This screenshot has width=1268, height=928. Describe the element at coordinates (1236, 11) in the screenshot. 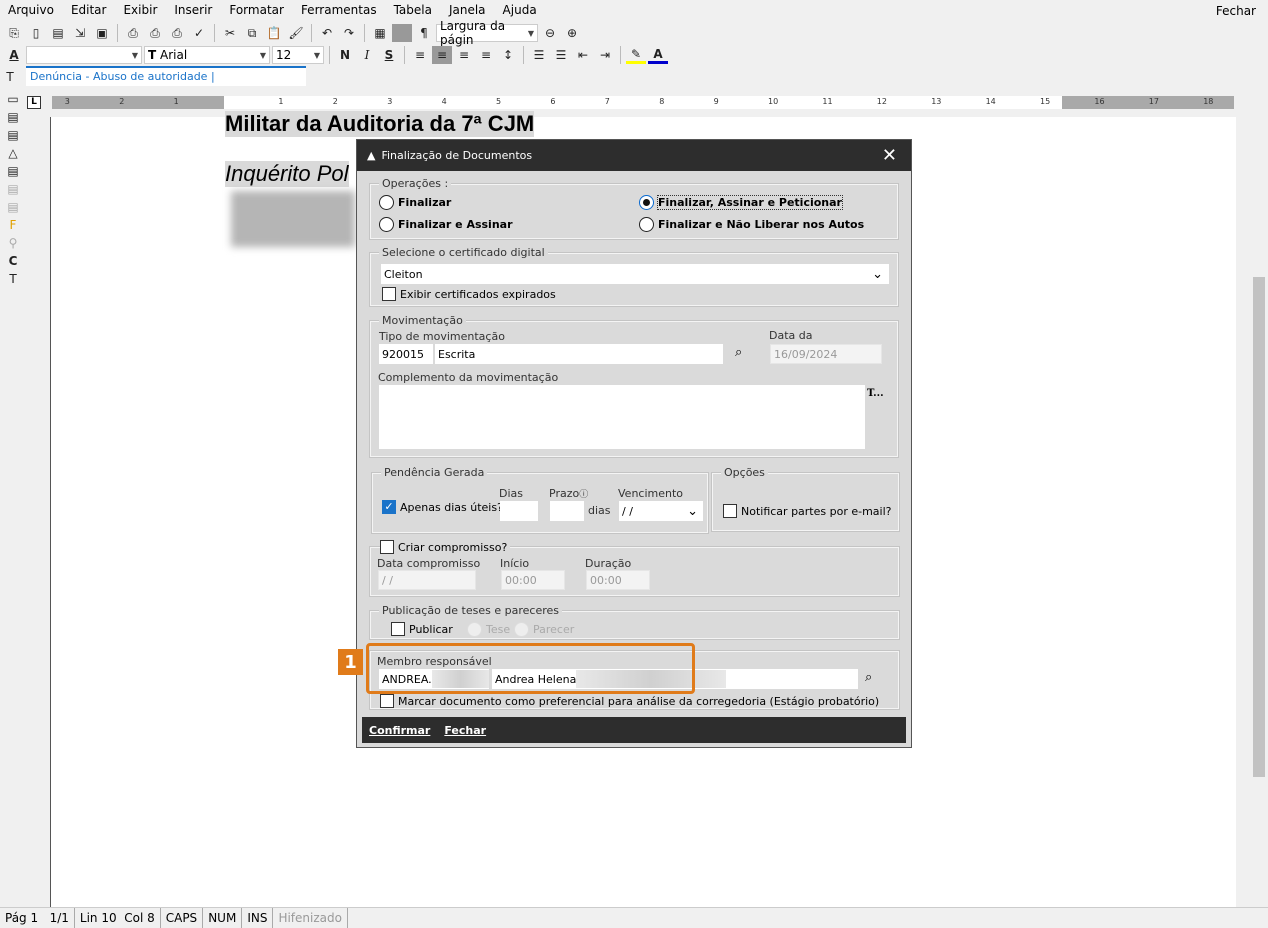

I see `close-document-button: Fechar` at that location.